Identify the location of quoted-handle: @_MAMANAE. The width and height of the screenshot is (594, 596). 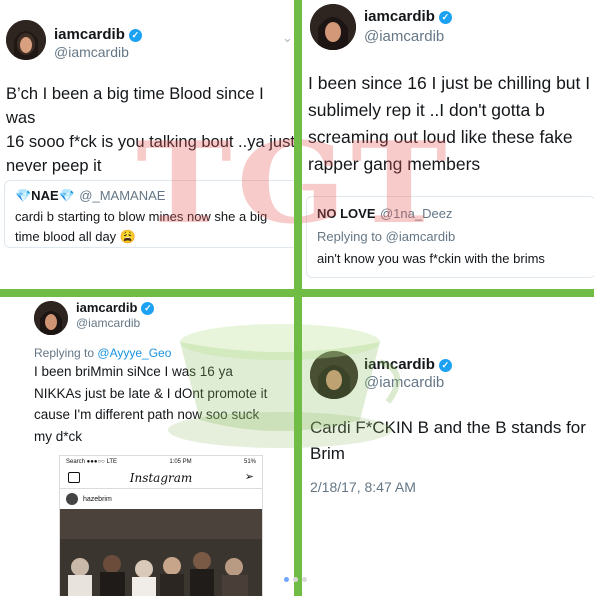
(122, 195).